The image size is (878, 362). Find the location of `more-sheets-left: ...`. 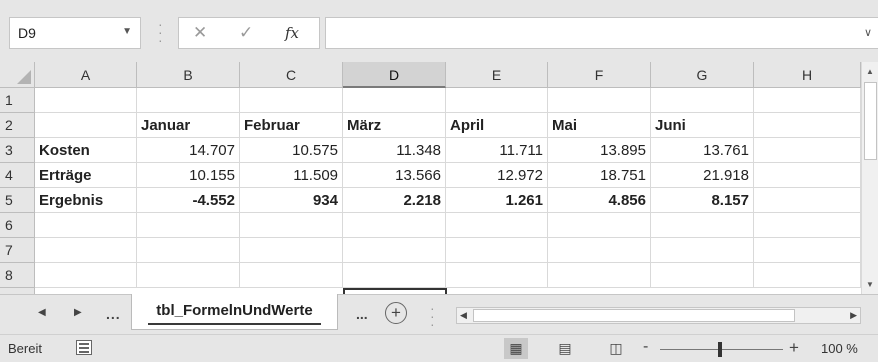

more-sheets-left: ... is located at coordinates (113, 314).